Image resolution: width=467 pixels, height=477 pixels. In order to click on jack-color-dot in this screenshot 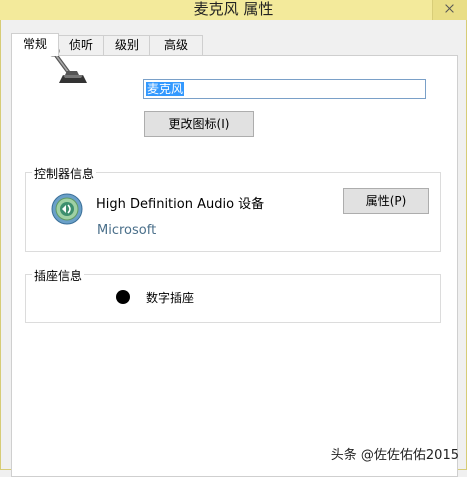, I will do `click(123, 297)`.